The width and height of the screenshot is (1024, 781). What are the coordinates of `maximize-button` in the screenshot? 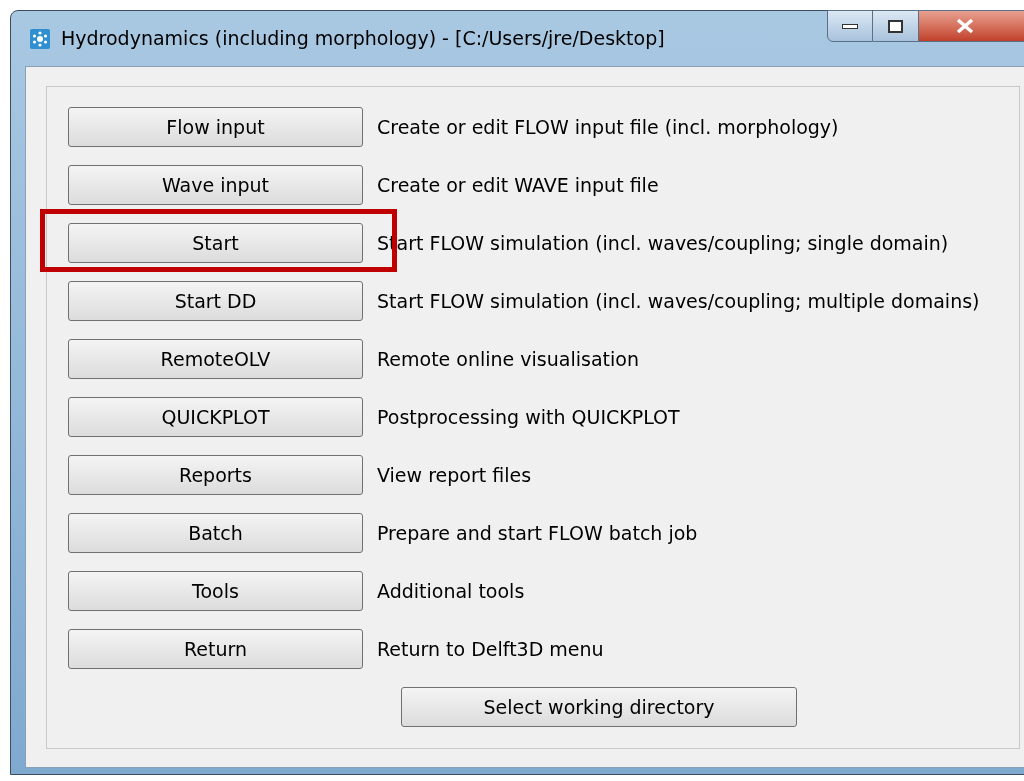 It's located at (896, 26).